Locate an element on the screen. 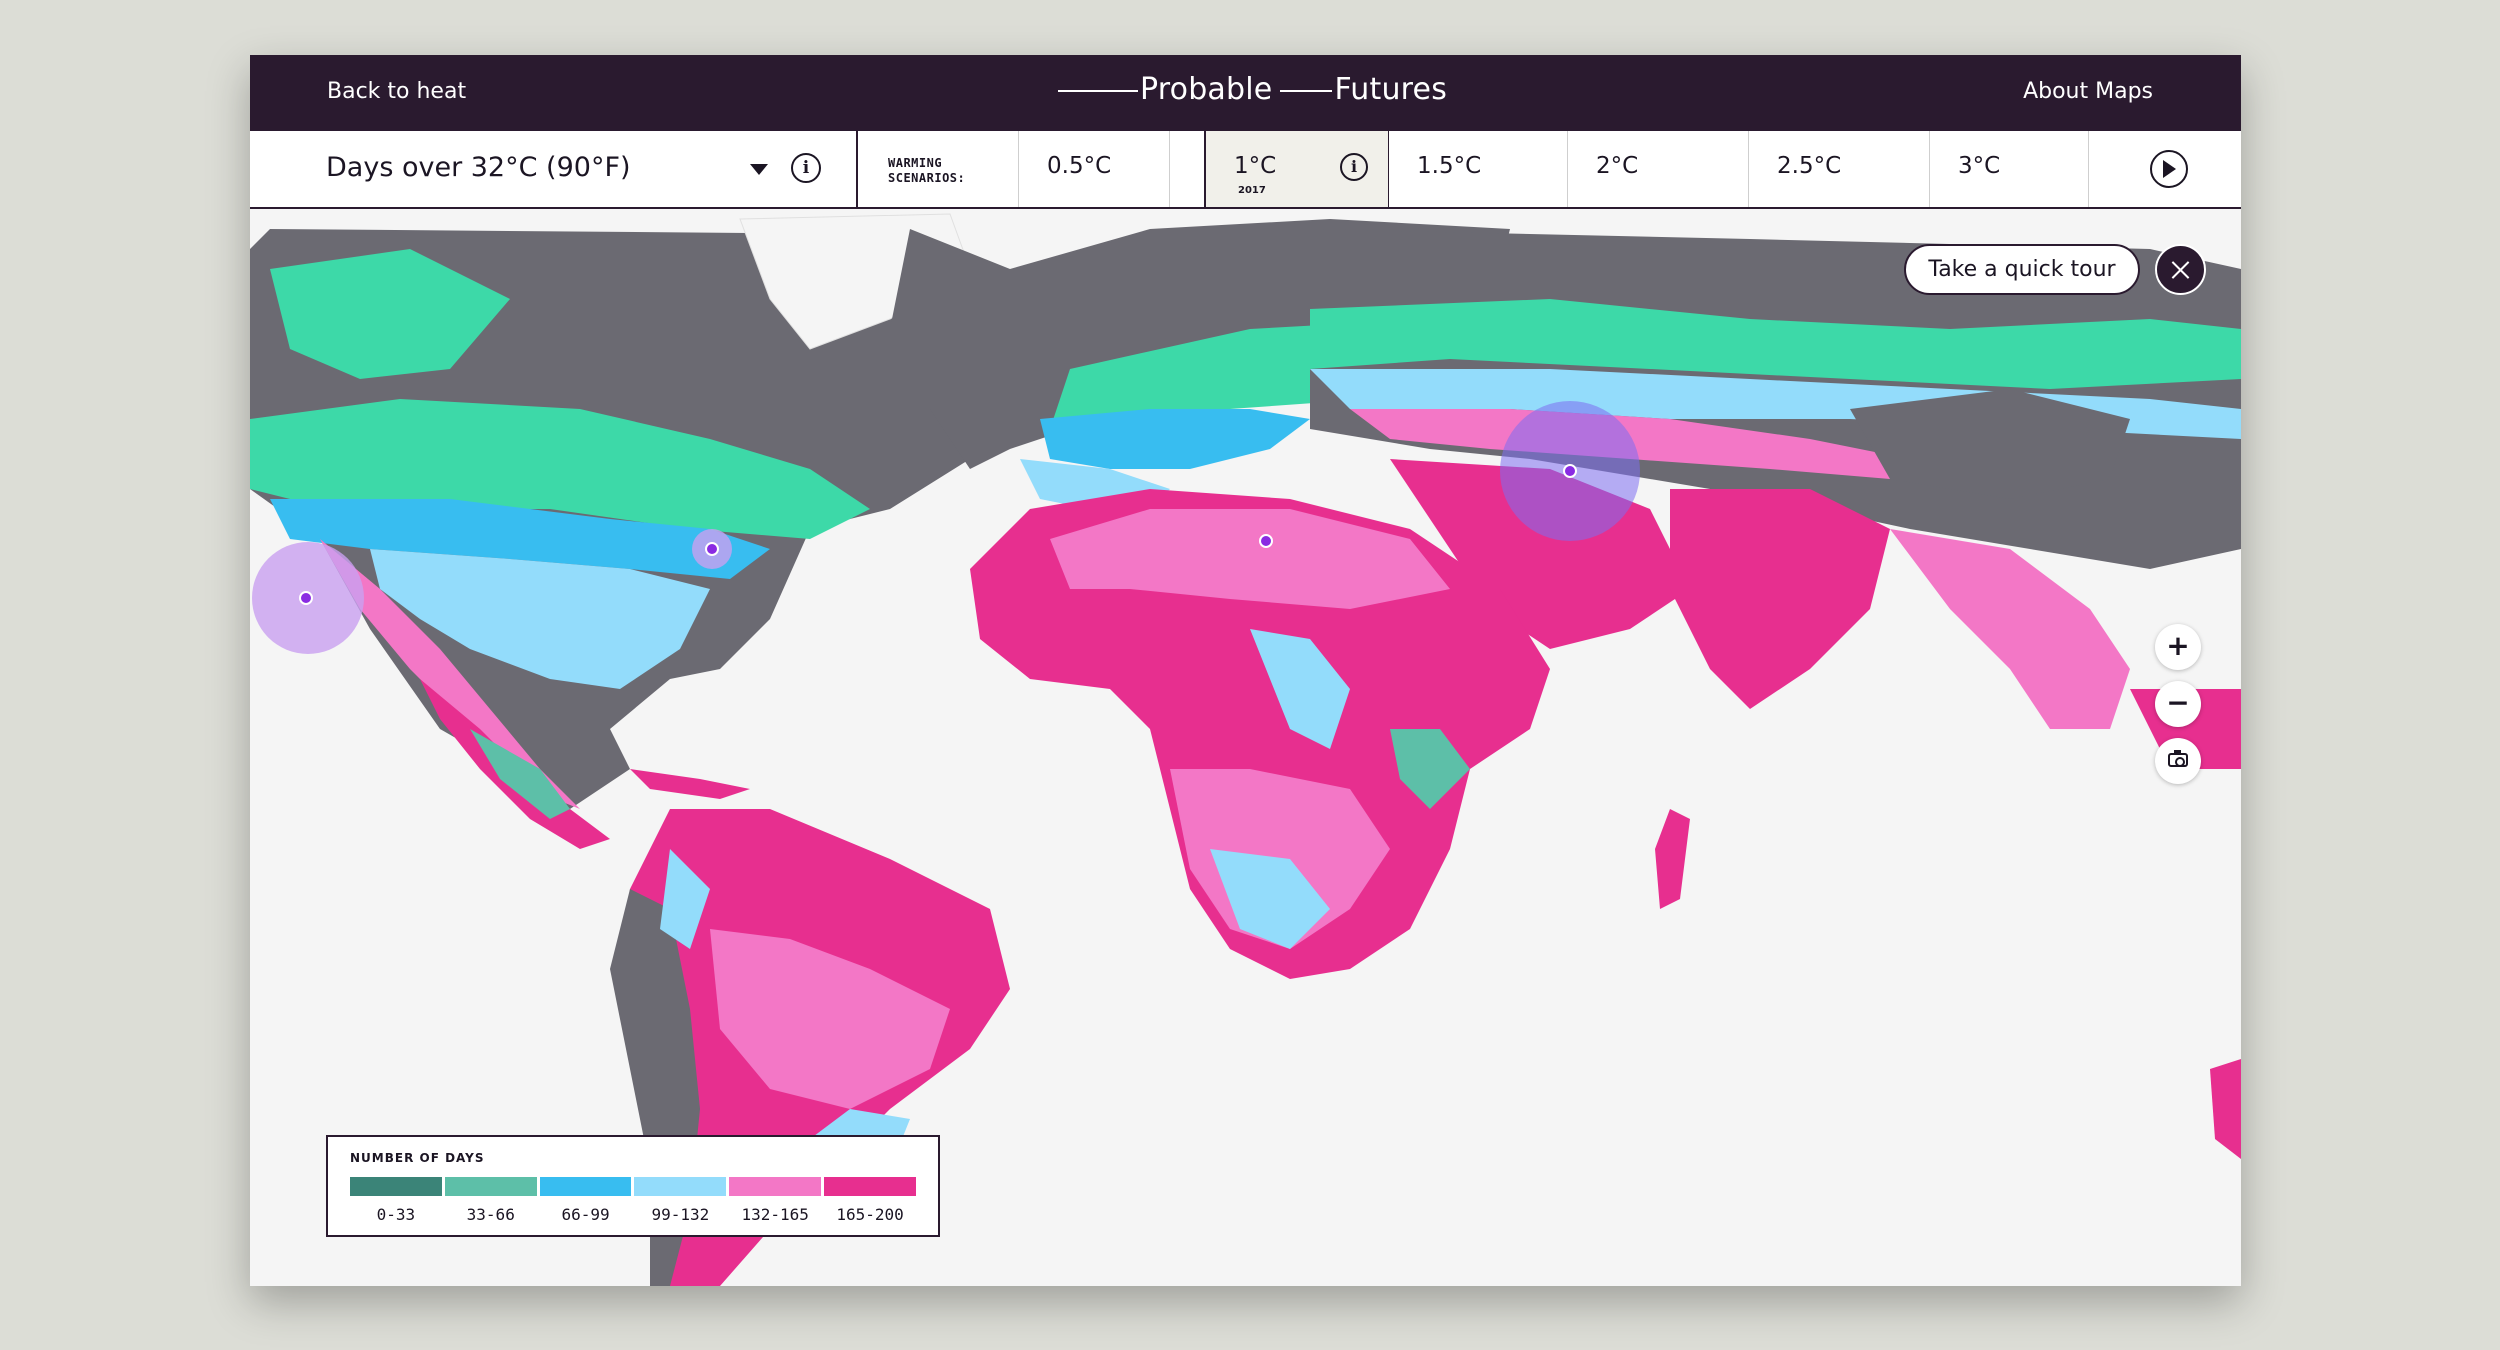 The width and height of the screenshot is (2500, 1350). legend-item: 0-33 is located at coordinates (396, 1200).